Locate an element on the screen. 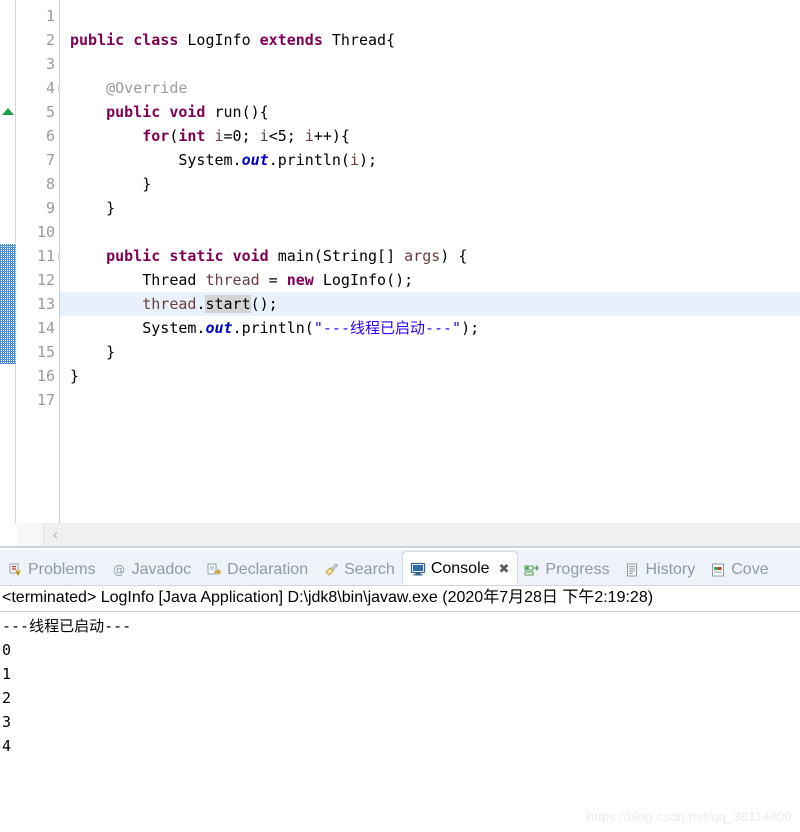  tab-declaration: Declaration is located at coordinates (257, 569).